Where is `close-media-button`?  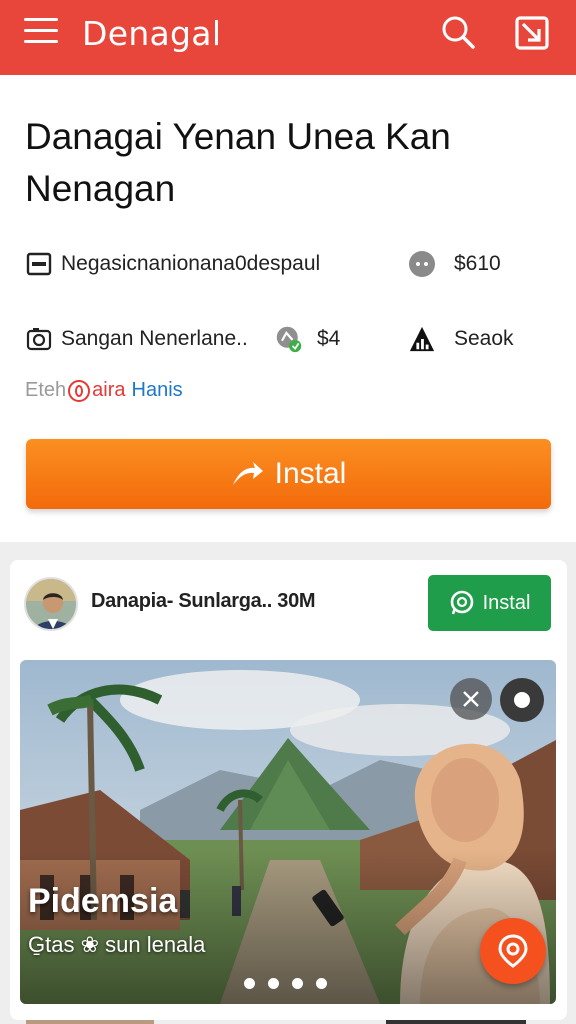 close-media-button is located at coordinates (471, 699).